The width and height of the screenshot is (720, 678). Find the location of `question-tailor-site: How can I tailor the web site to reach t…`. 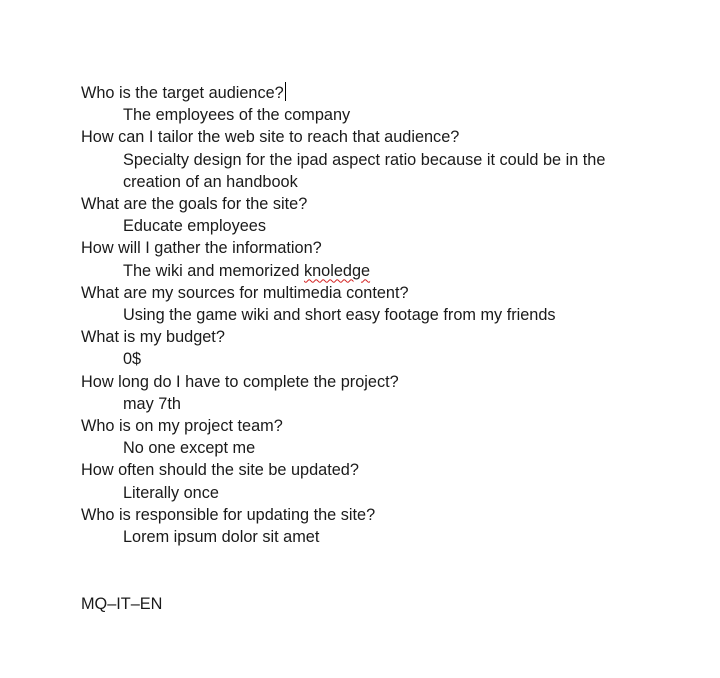

question-tailor-site: How can I tailor the web site to reach t… is located at coordinates (270, 137).